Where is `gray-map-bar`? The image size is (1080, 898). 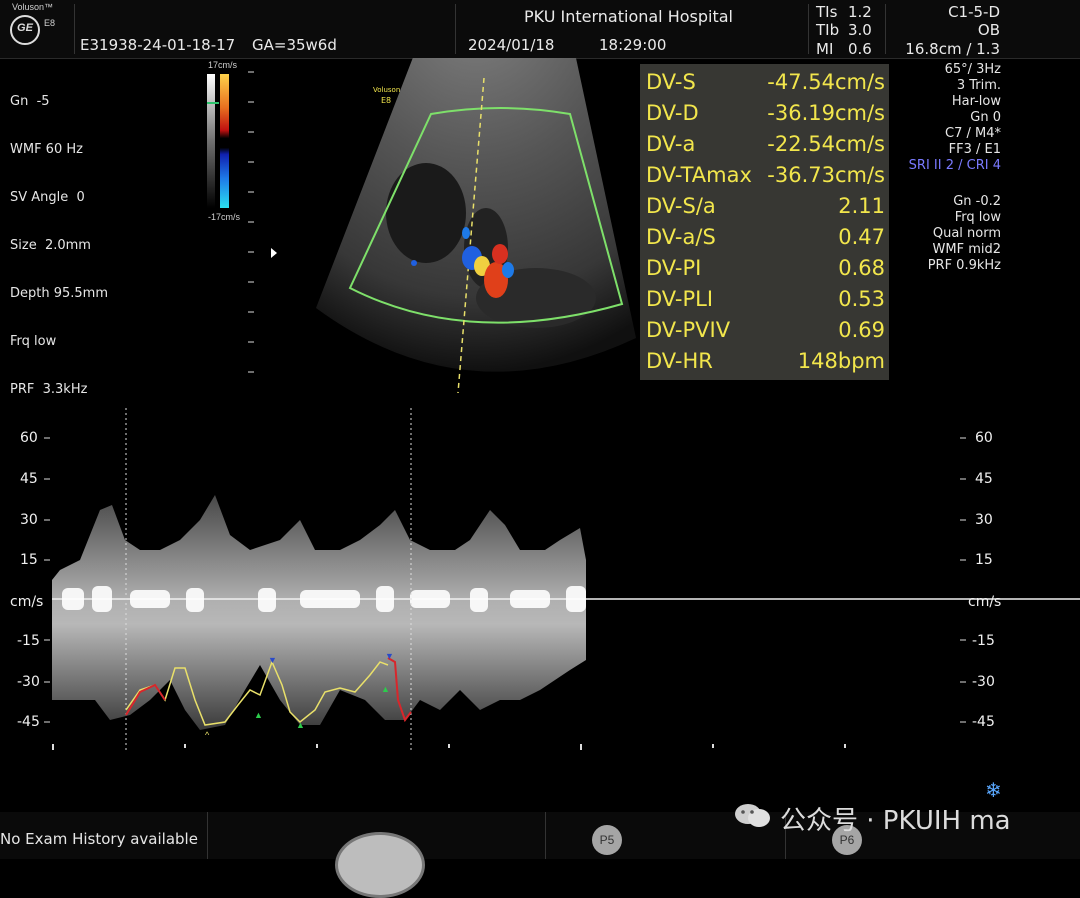
gray-map-bar is located at coordinates (211, 141).